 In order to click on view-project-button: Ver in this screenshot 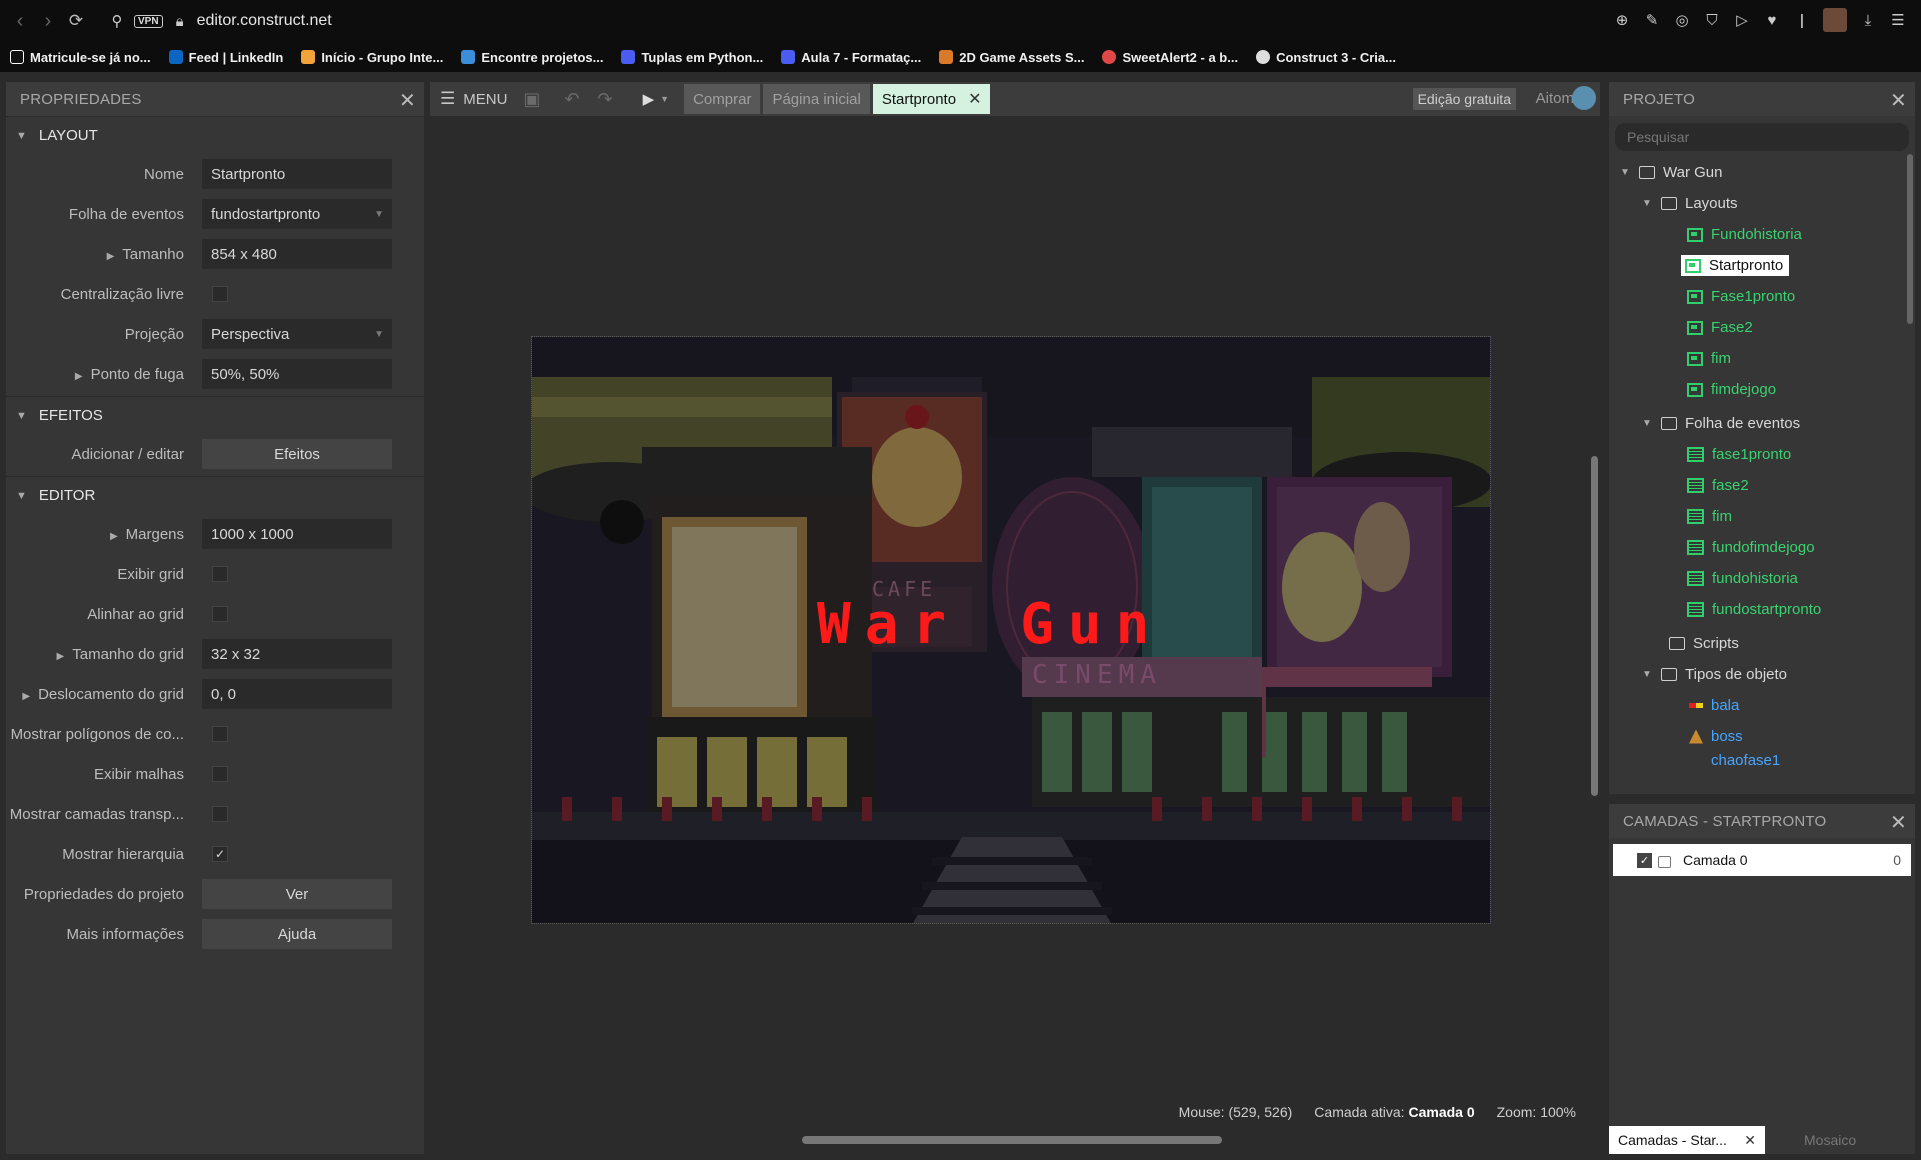, I will do `click(297, 894)`.